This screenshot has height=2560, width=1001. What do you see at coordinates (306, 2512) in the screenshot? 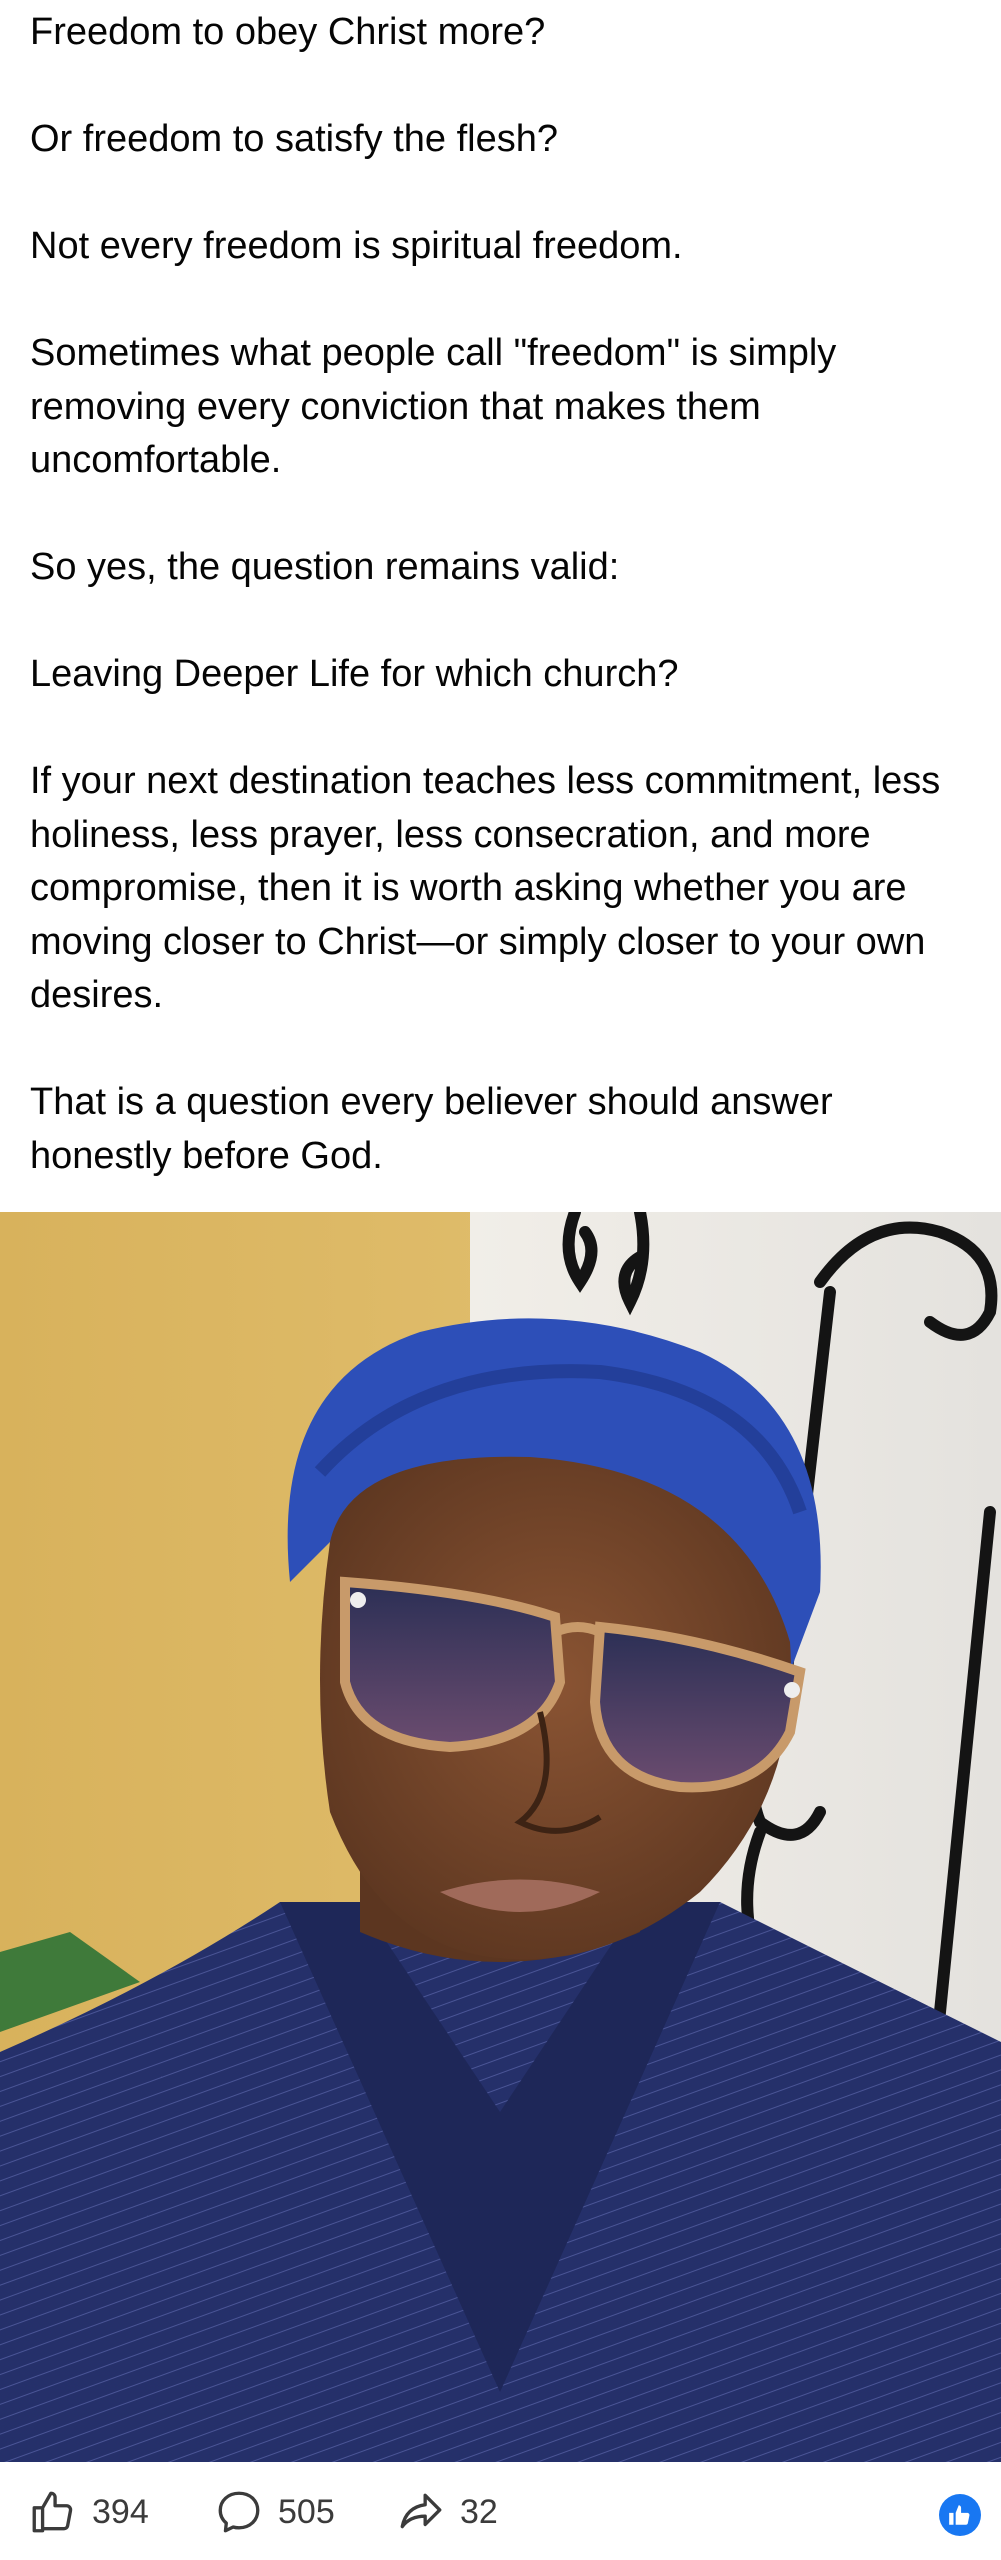
I see `comment-count: 505` at bounding box center [306, 2512].